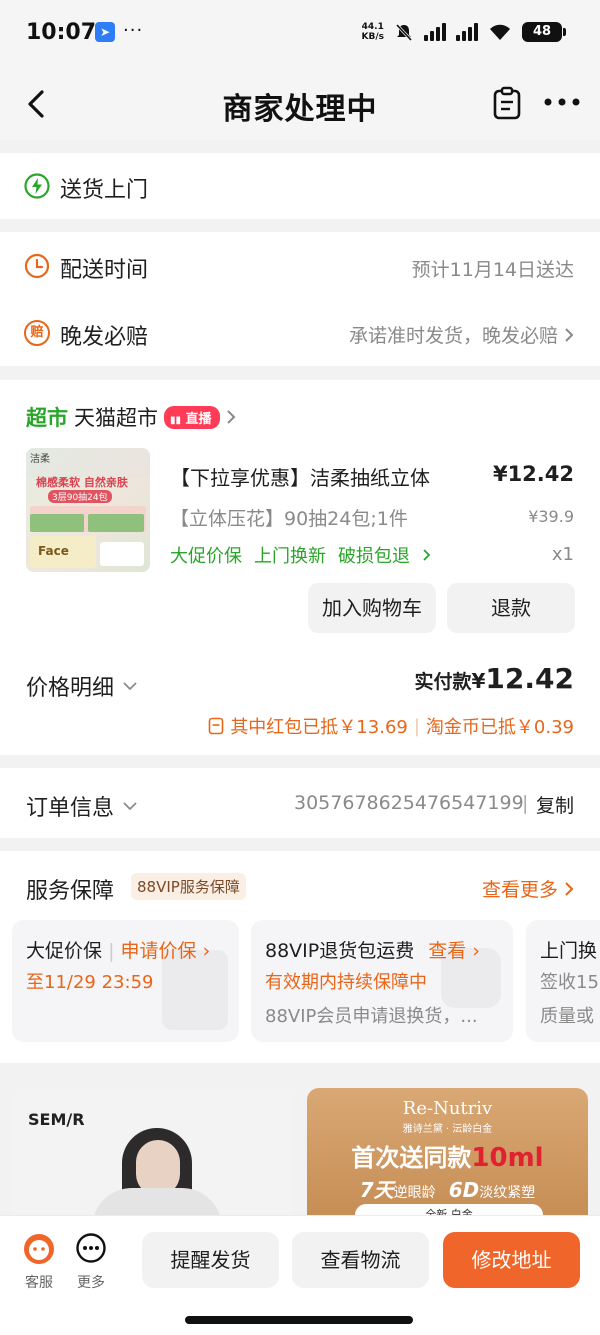 This screenshot has width=600, height=1335. I want to click on product-title: 【下拉享优惠】洁柔抽纸立体, so click(300, 476).